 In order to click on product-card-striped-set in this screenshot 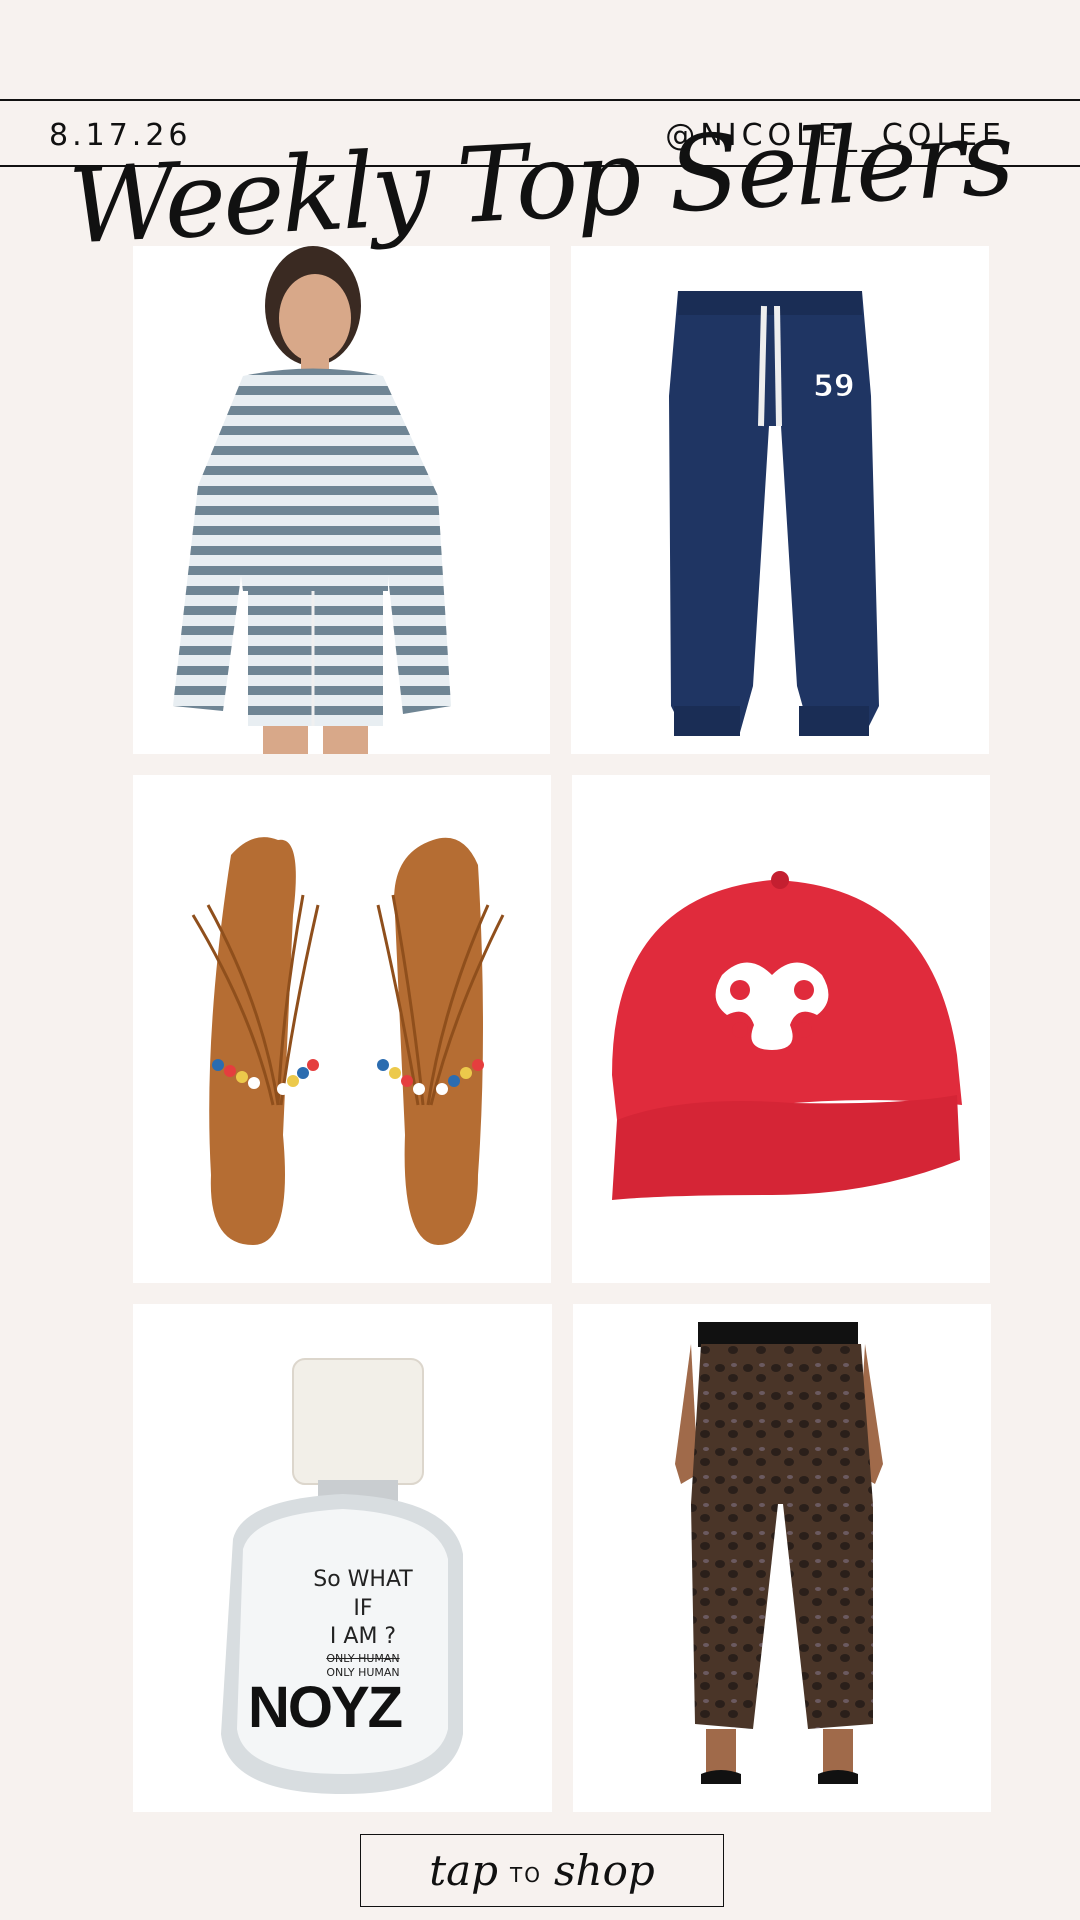, I will do `click(341, 500)`.